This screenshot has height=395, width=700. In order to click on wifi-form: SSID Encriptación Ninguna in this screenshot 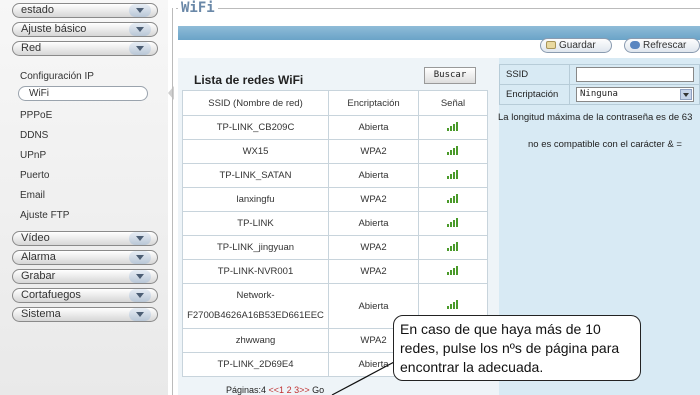, I will do `click(599, 84)`.